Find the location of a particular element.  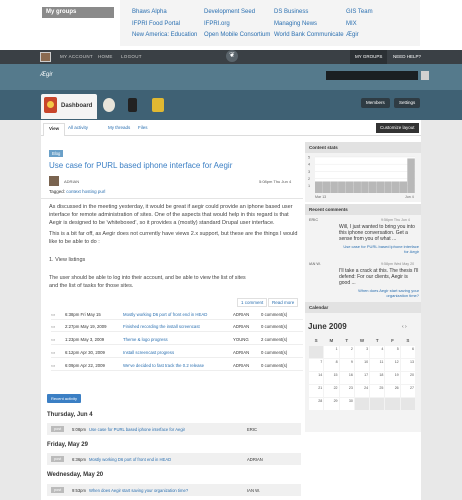

members-button: Members is located at coordinates (375, 103).